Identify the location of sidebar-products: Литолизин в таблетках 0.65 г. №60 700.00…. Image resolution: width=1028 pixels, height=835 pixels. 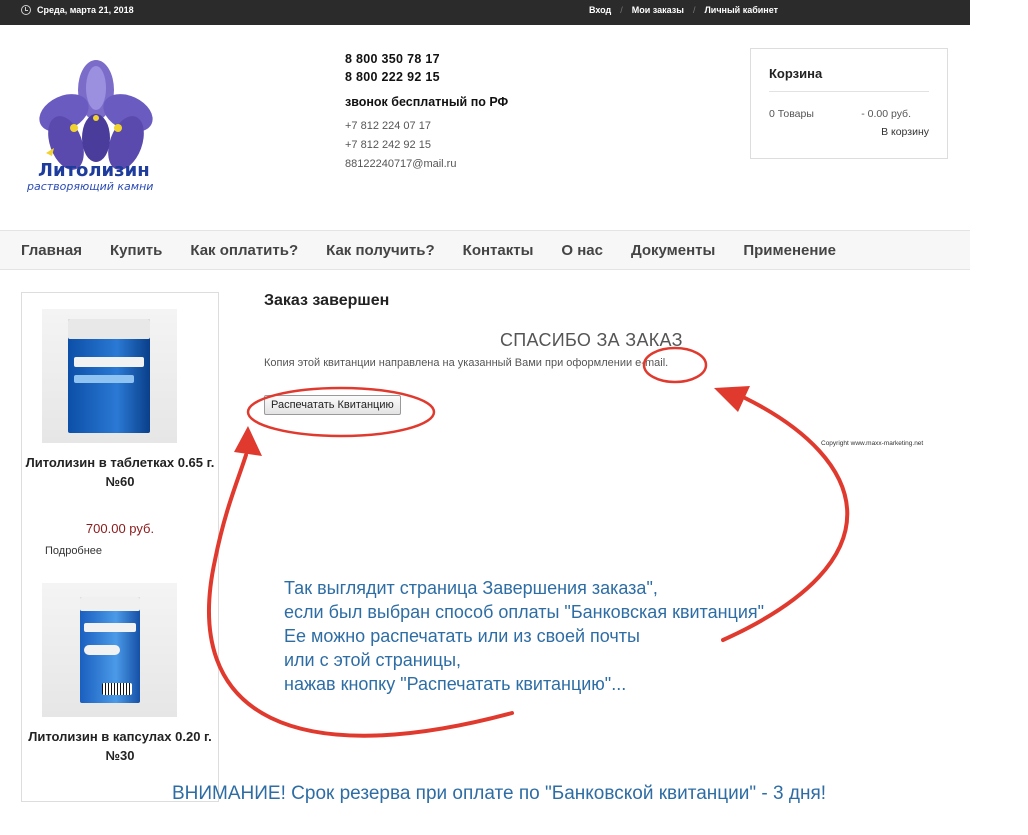
(120, 547).